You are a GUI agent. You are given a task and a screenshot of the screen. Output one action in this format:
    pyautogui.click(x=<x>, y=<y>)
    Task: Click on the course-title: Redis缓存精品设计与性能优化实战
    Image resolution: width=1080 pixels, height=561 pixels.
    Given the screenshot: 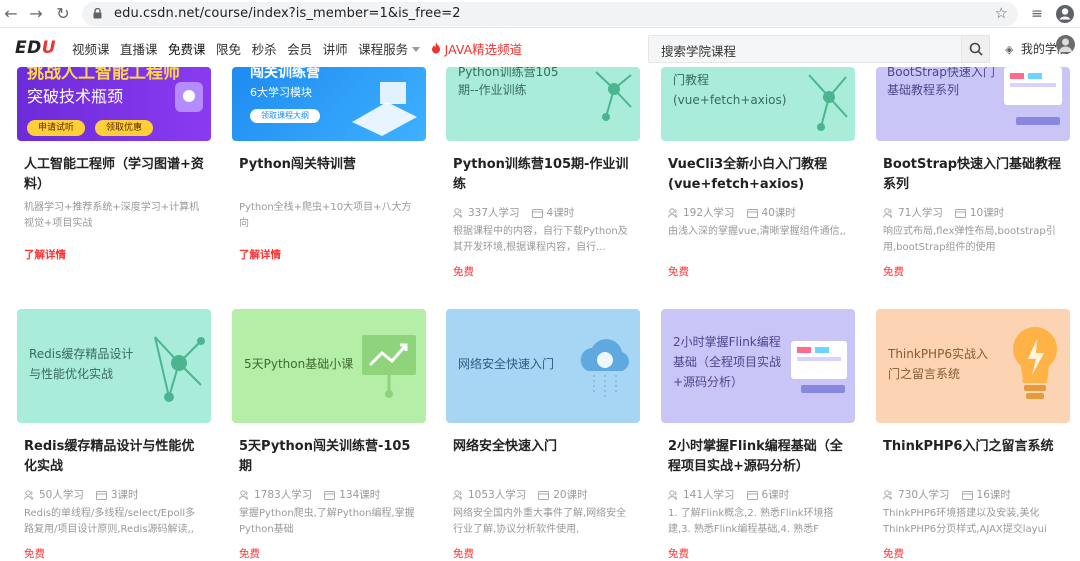 What is the action you would take?
    pyautogui.click(x=114, y=457)
    